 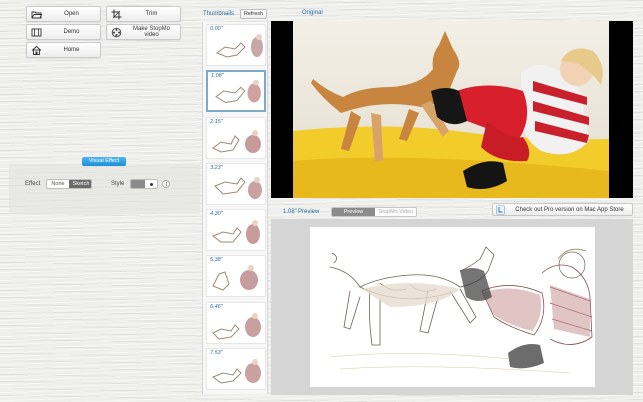 What do you see at coordinates (500, 210) in the screenshot?
I see `app-store-icon` at bounding box center [500, 210].